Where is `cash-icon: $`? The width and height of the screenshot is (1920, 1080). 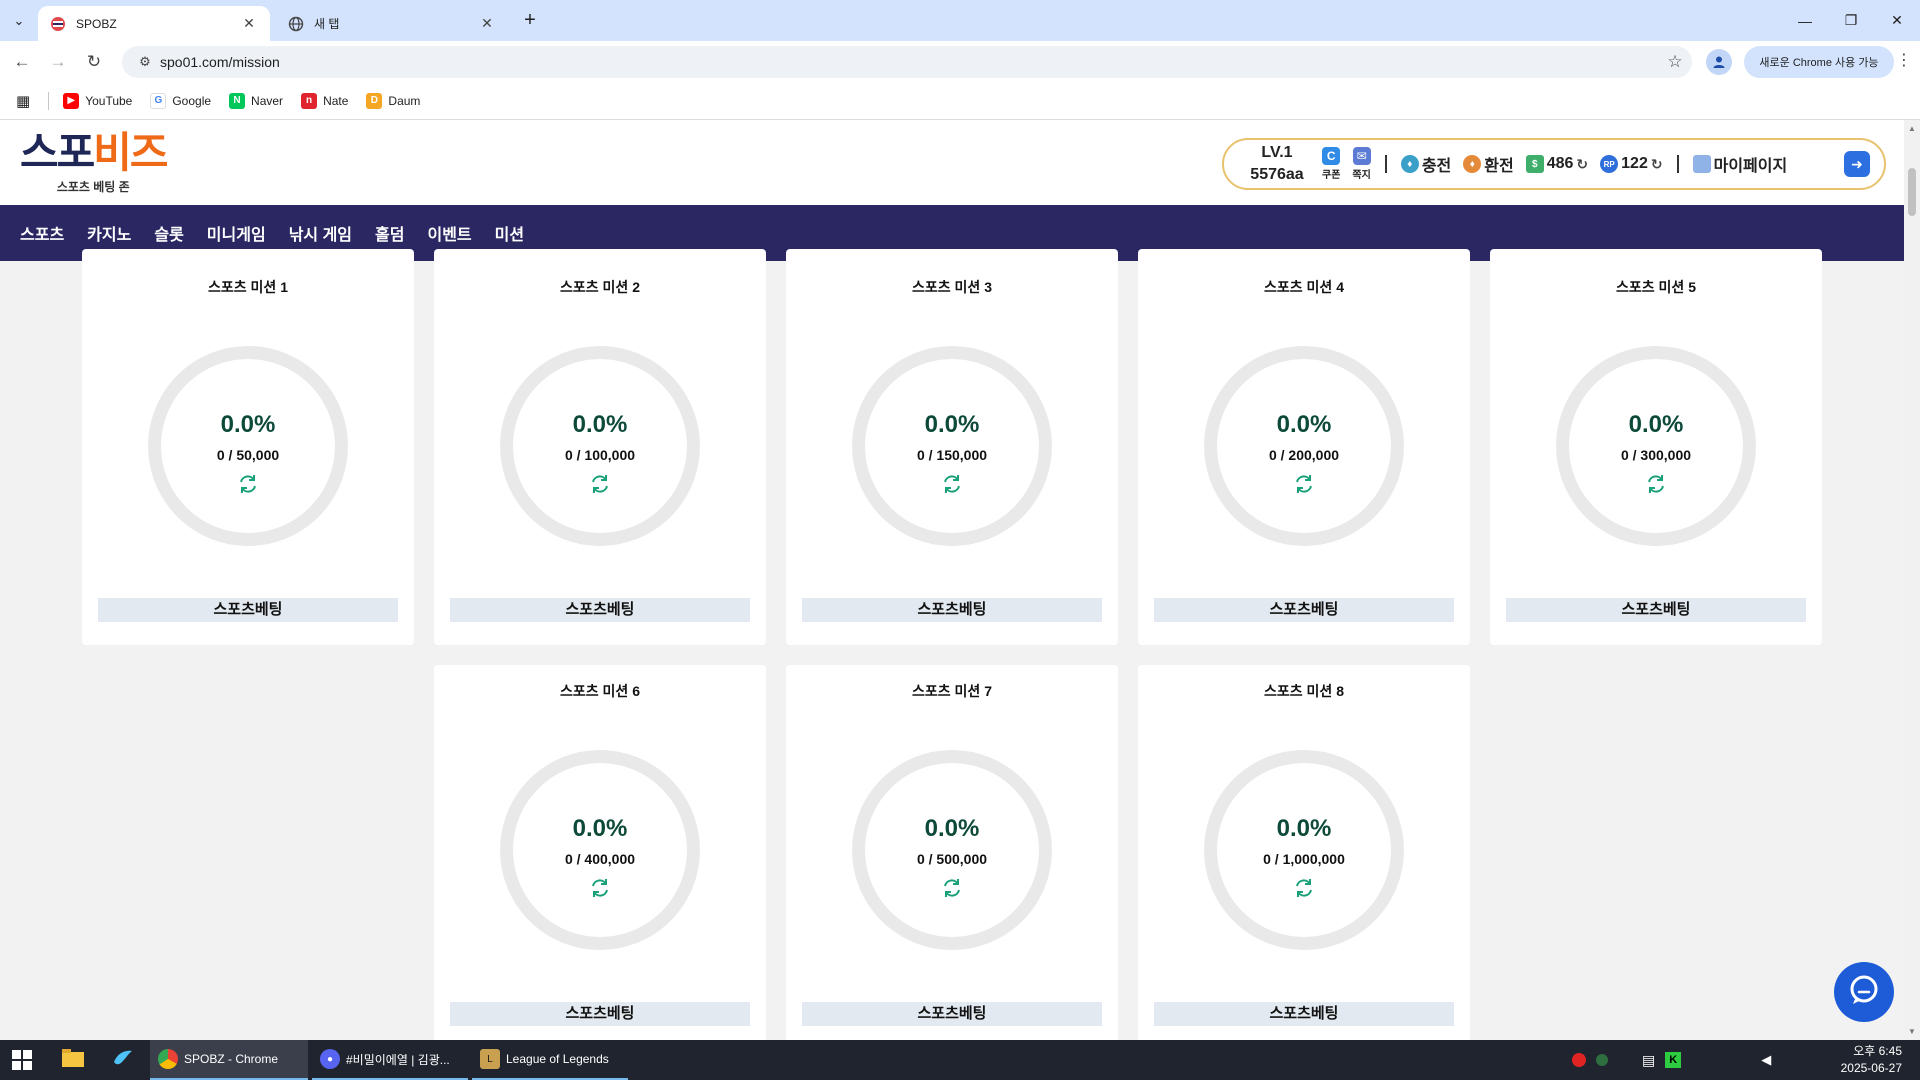 cash-icon: $ is located at coordinates (1534, 164).